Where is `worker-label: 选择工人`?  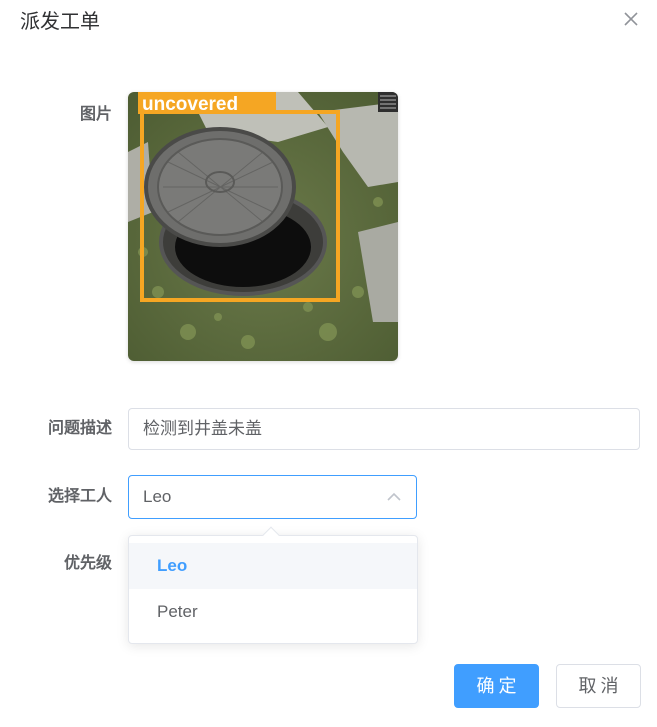 worker-label: 选择工人 is located at coordinates (79, 496).